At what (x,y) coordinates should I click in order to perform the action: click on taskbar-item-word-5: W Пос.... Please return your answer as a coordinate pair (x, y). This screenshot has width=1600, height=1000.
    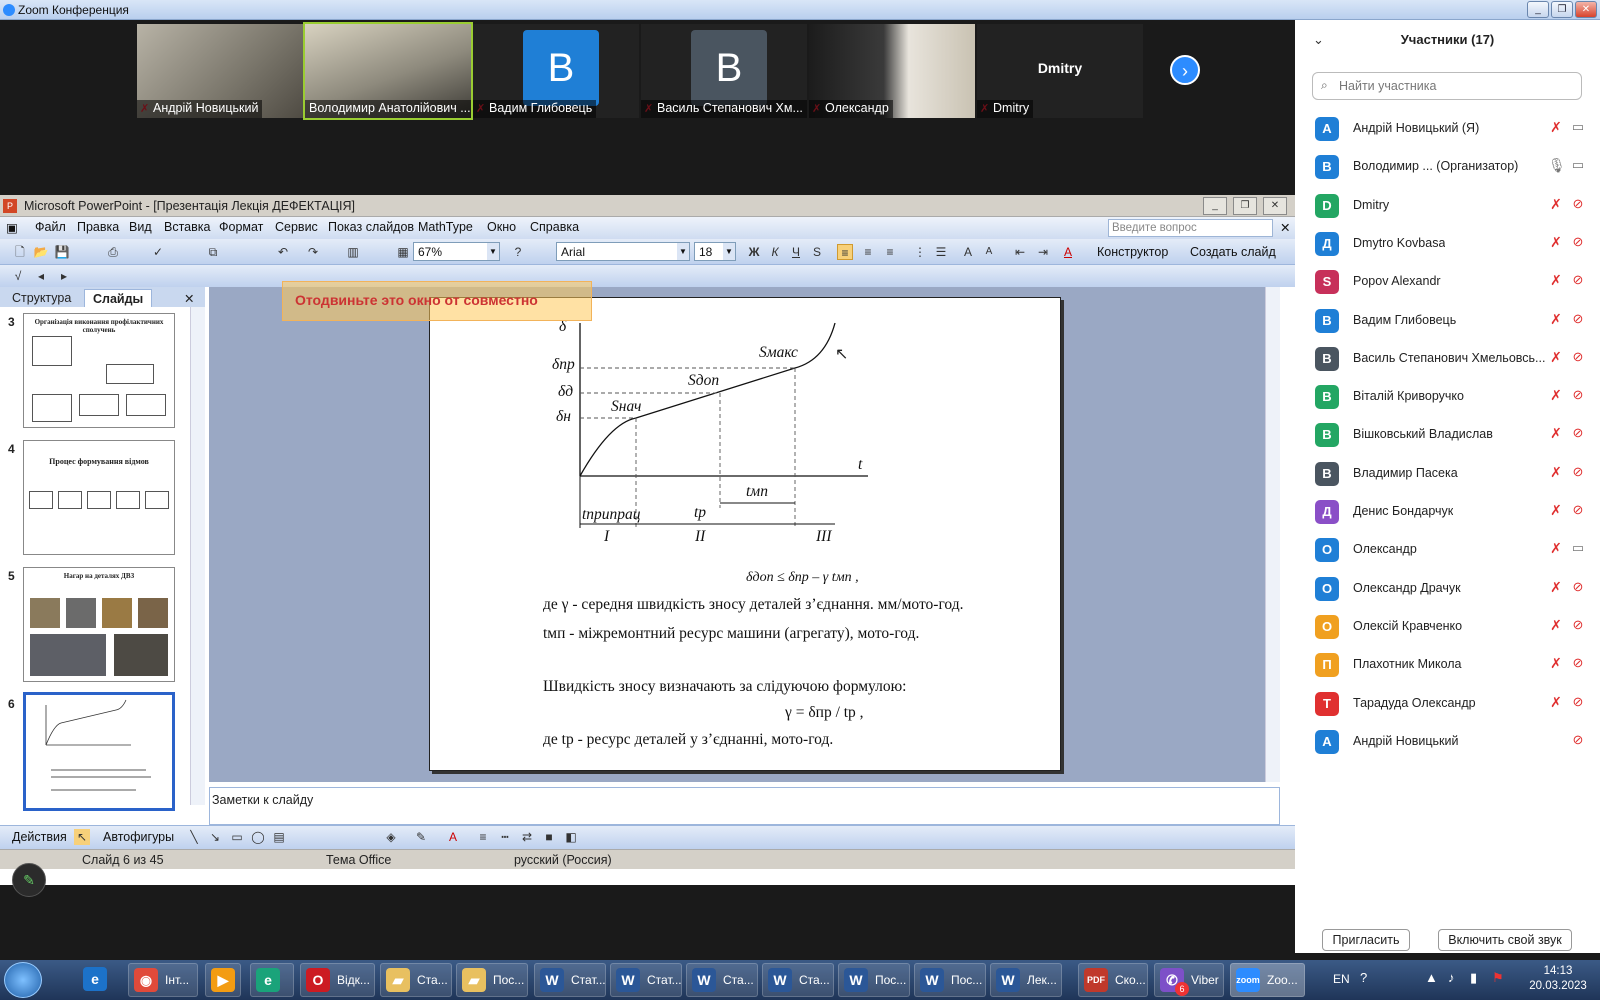
    Looking at the image, I should click on (874, 980).